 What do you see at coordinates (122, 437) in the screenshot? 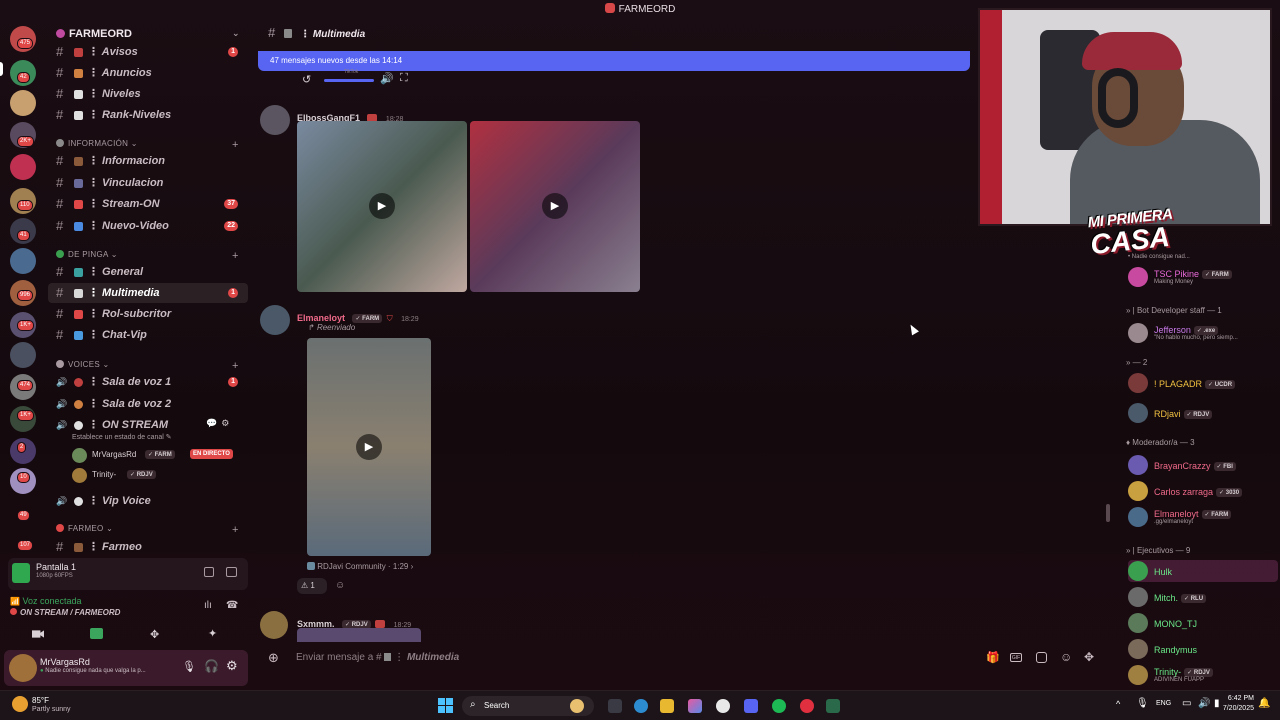
I see `channel-status-text: Establece un estado de canal ✎` at bounding box center [122, 437].